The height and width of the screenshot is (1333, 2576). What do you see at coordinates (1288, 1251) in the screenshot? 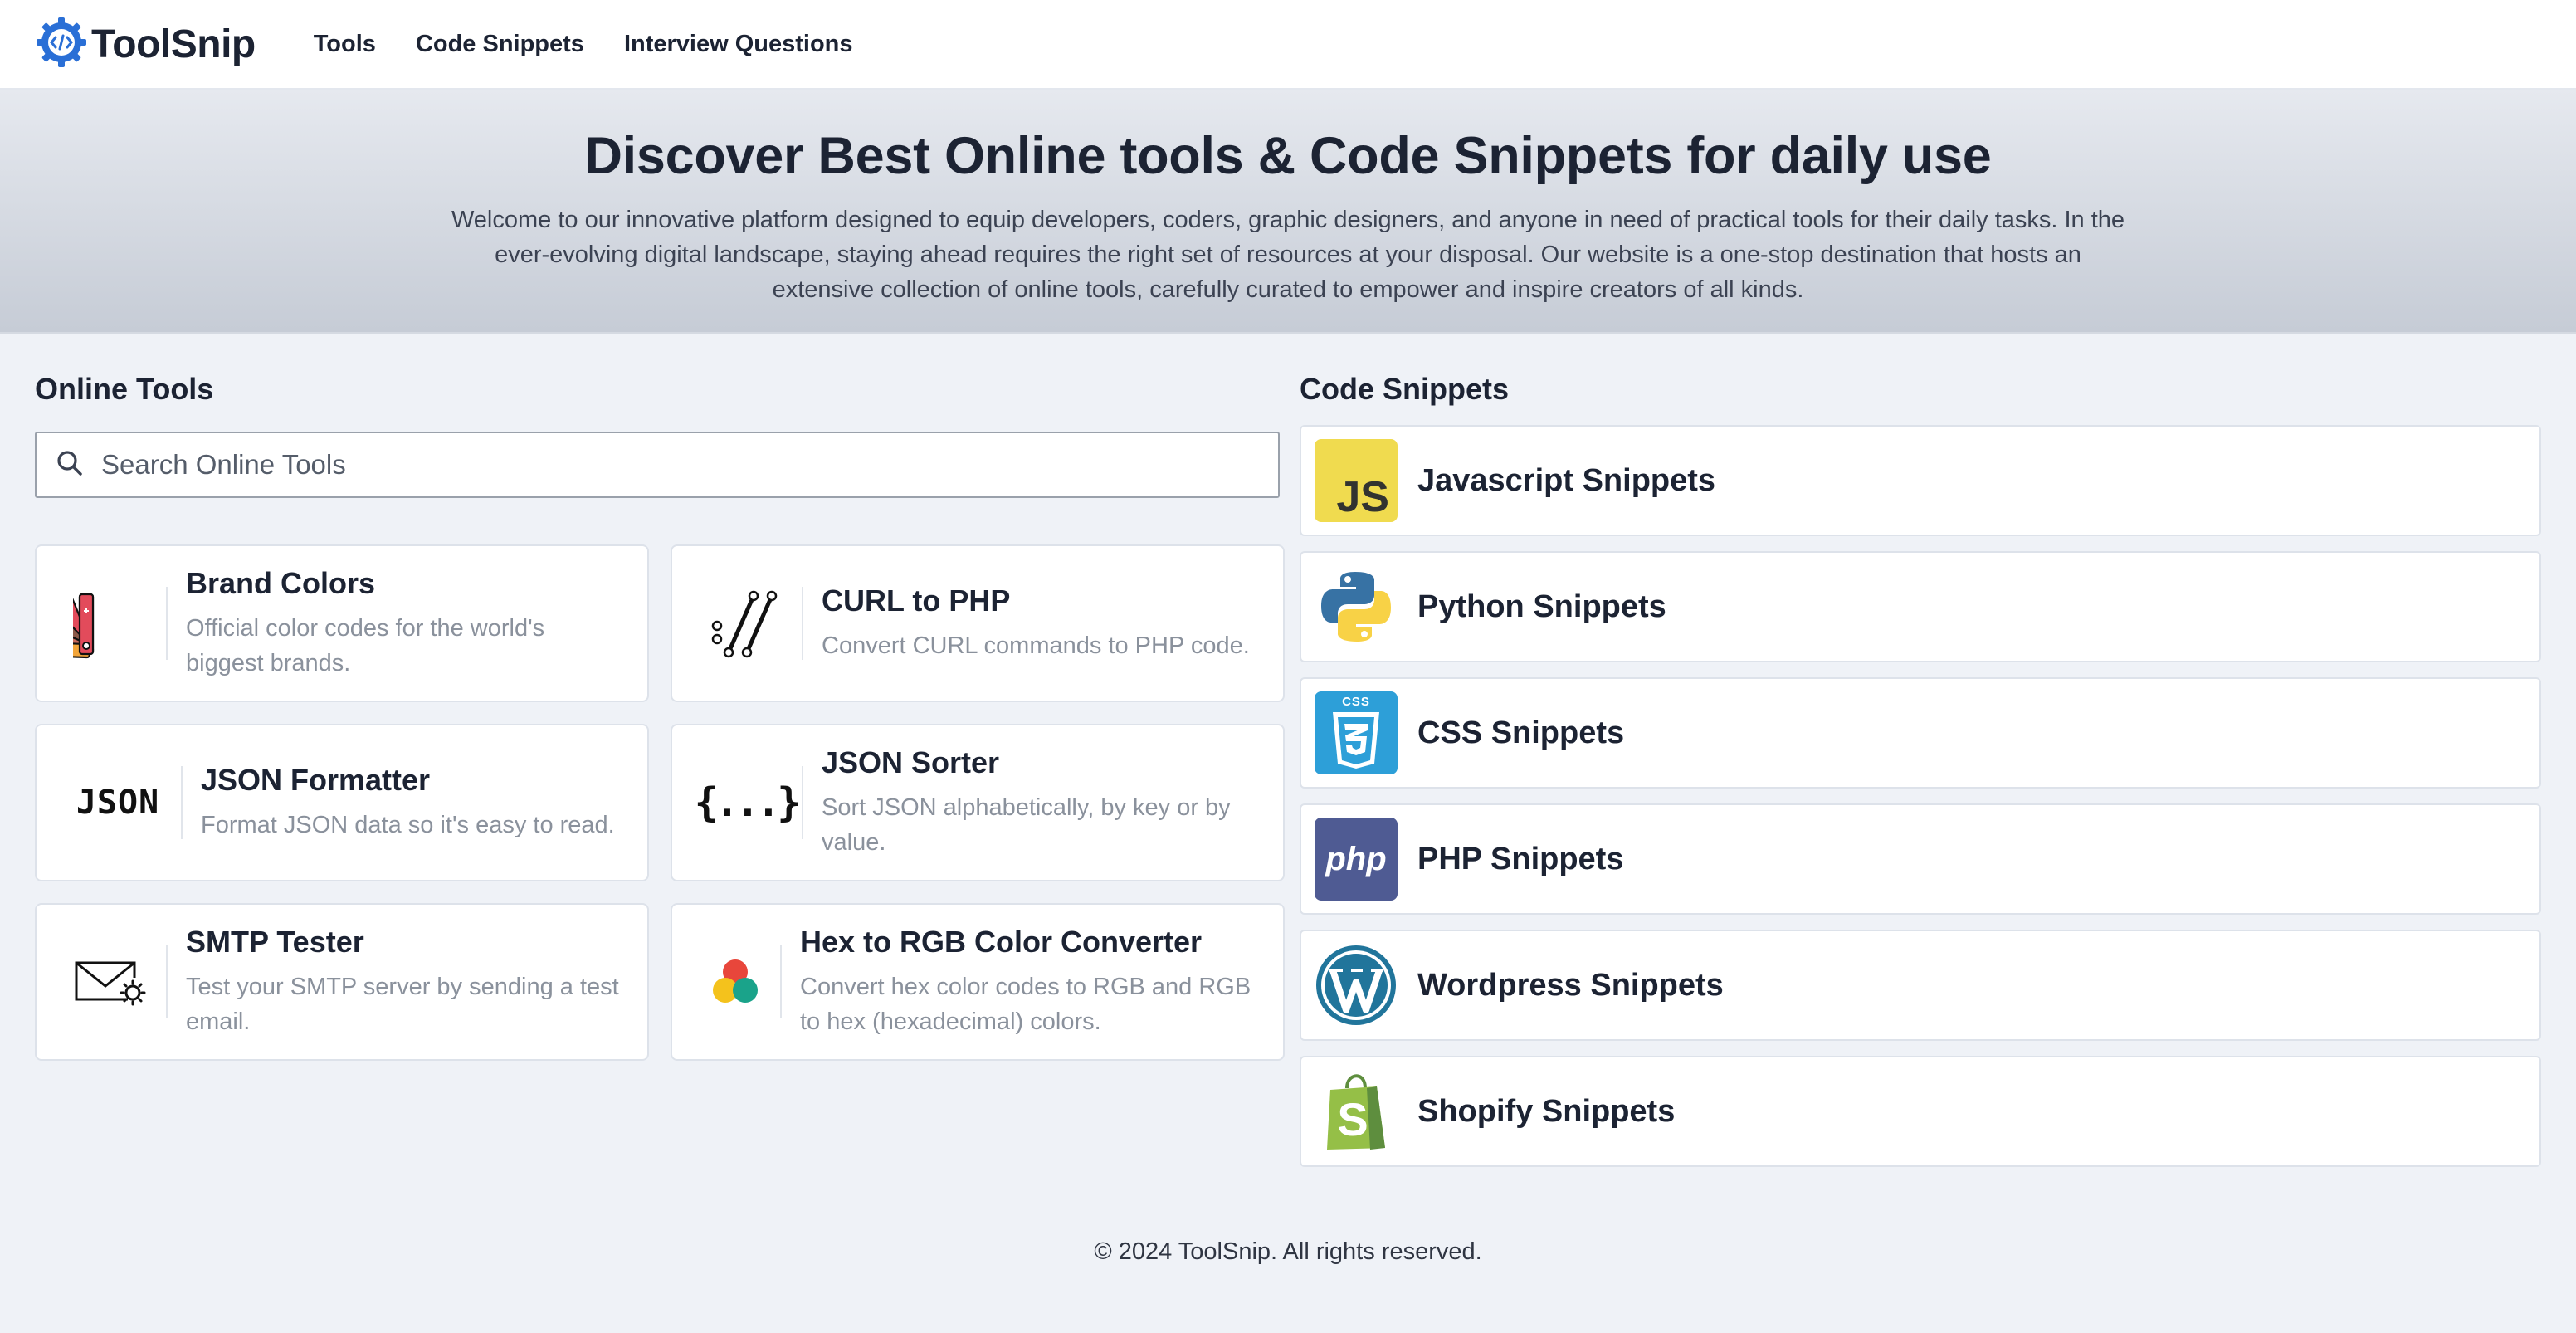
I see `footer-copyright: © 2024 ToolSnip. All rights reserved.` at bounding box center [1288, 1251].